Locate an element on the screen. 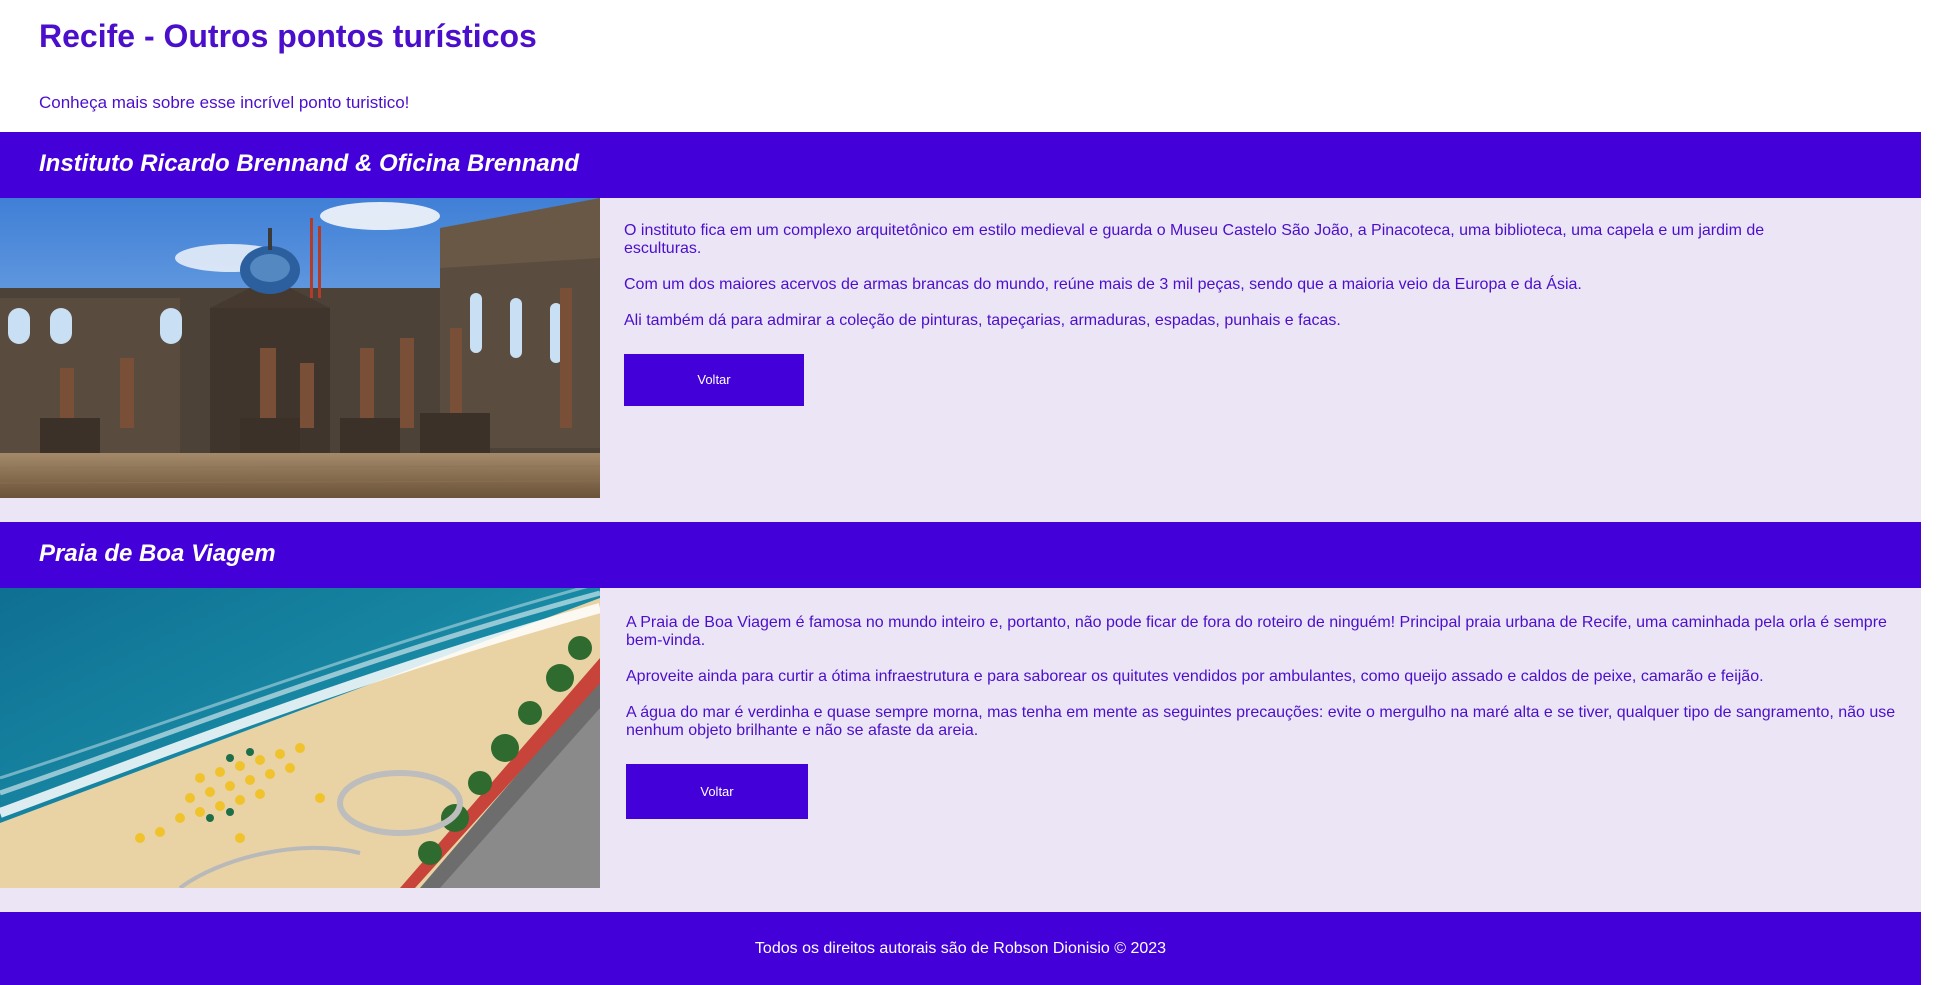 Image resolution: width=1958 pixels, height=985 pixels. right-gutter is located at coordinates (1939, 492).